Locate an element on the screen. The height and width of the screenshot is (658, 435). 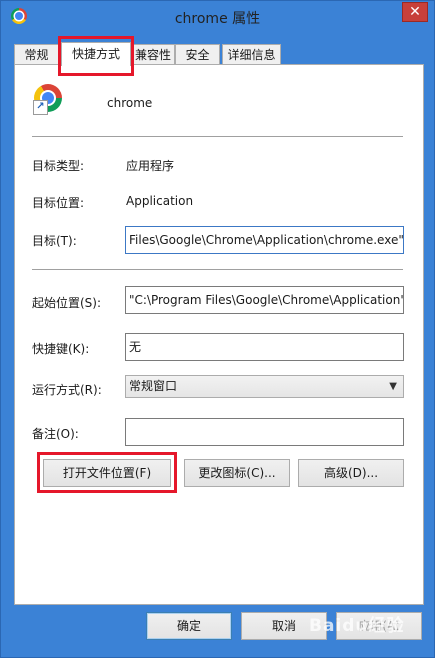
shortcut-name: chrome is located at coordinates (130, 103).